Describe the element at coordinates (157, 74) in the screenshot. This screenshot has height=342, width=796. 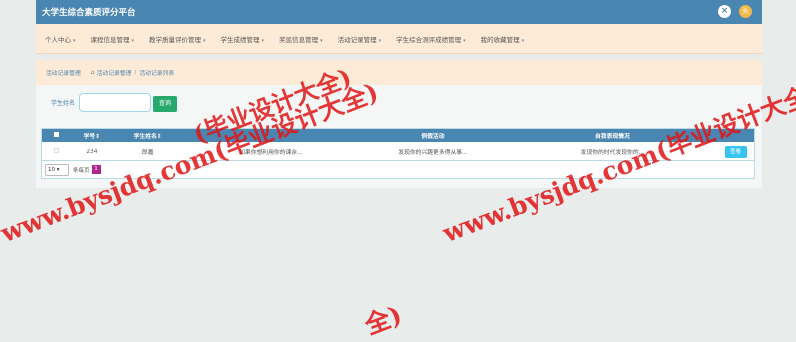
I see `breadcrumb-path2: 活动记录列表` at that location.